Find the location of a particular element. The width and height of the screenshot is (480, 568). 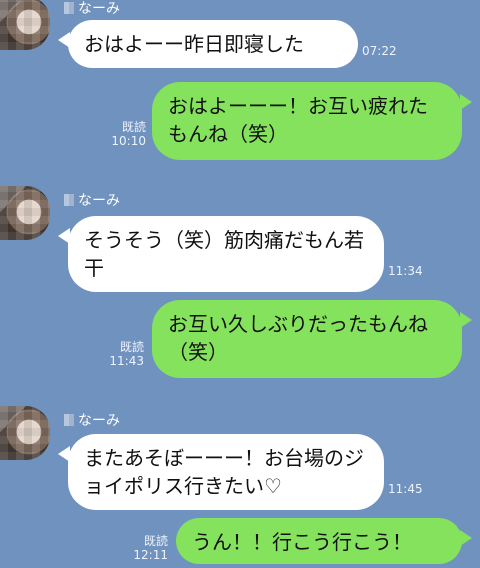

incoming-message-bubble: おはよーー昨日即寝した is located at coordinates (208, 44).